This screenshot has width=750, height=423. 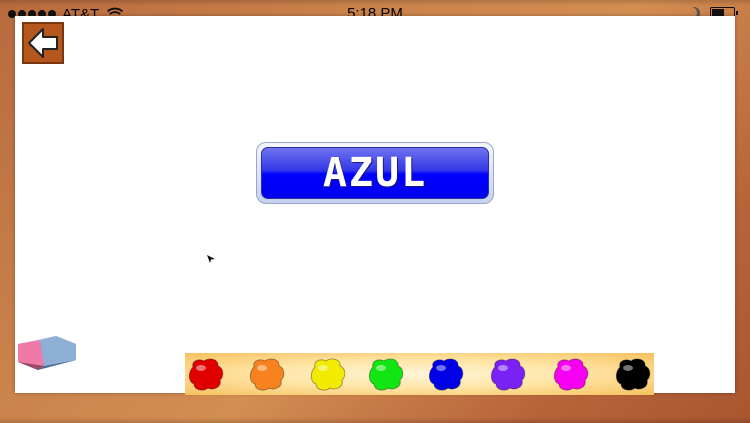 I want to click on color-name-text: AZUL, so click(x=375, y=173).